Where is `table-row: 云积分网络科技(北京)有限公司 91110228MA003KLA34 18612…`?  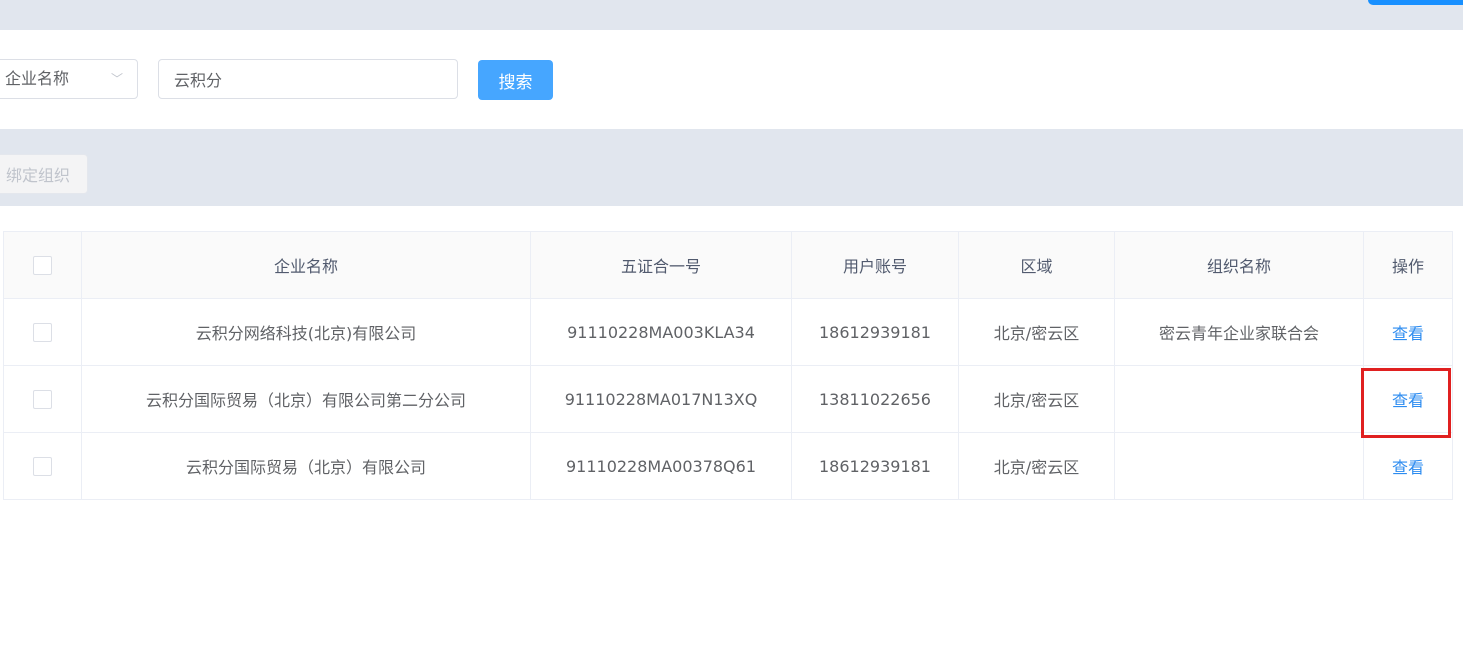 table-row: 云积分网络科技(北京)有限公司 91110228MA003KLA34 18612… is located at coordinates (728, 332).